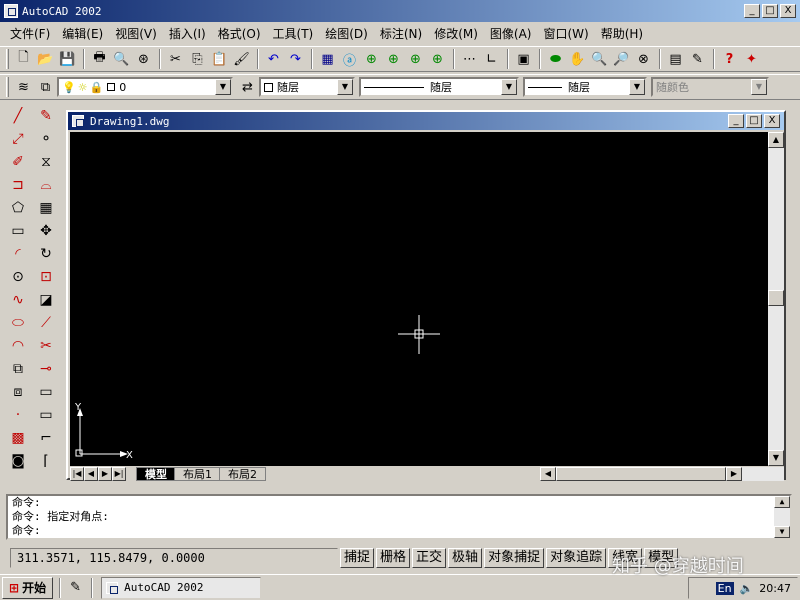  I want to click on layer-manager-icon: ≋, so click(23, 87).